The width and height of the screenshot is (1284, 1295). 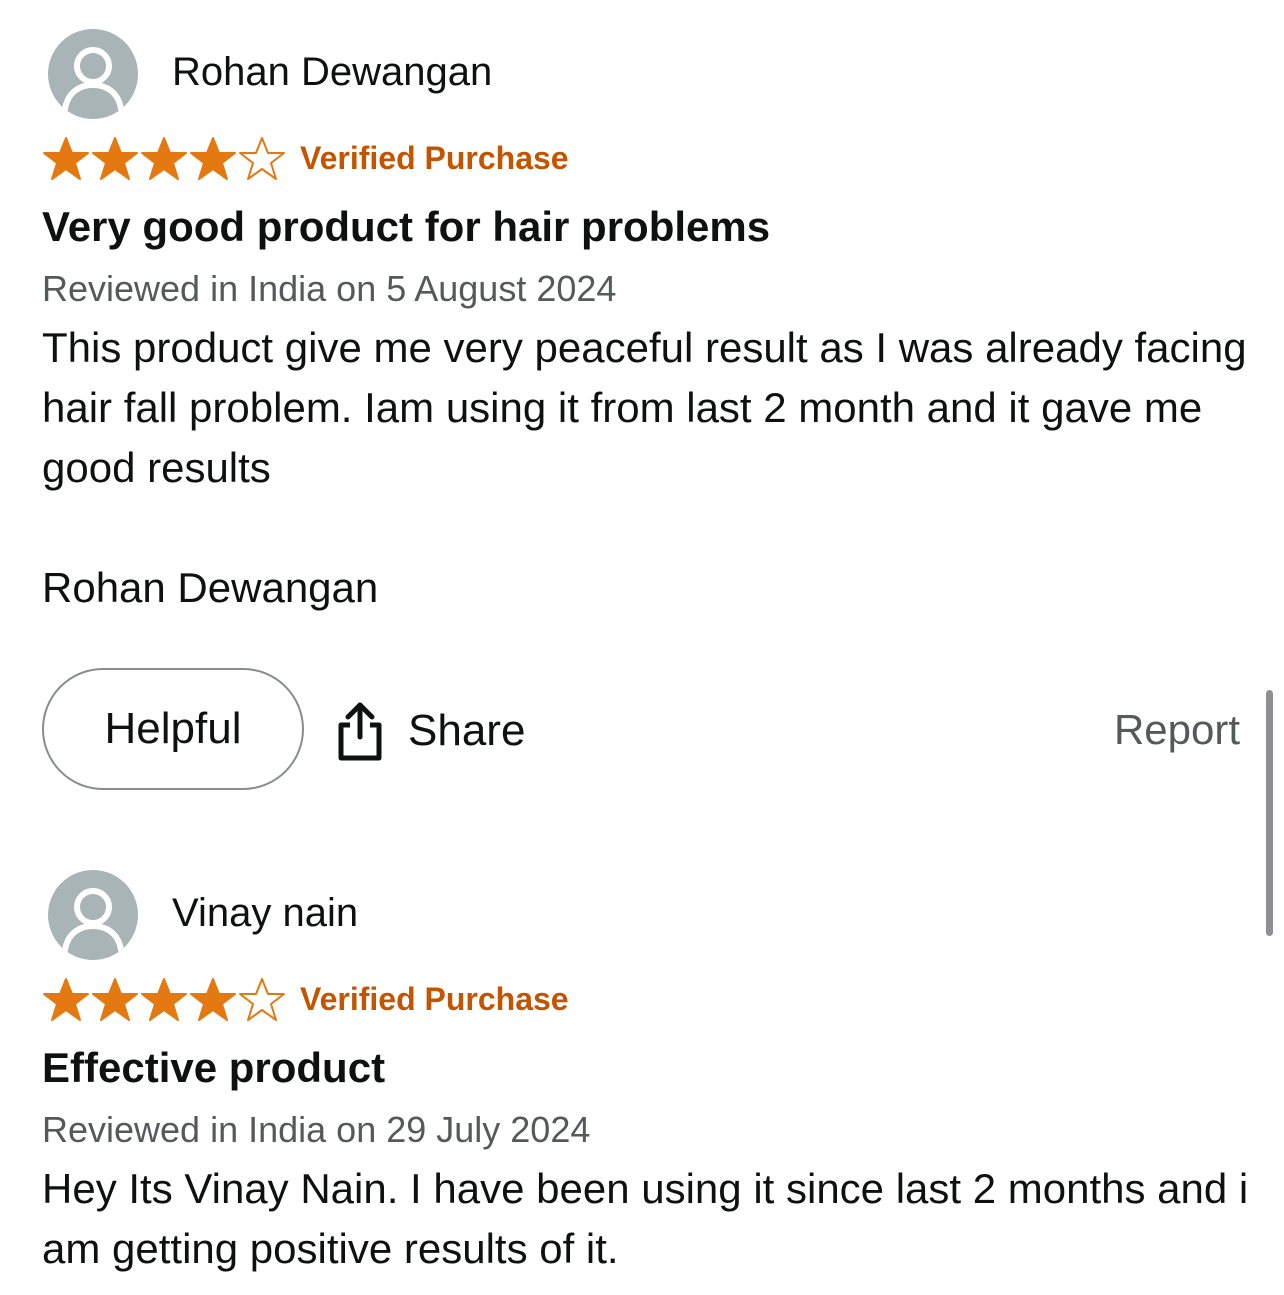 What do you see at coordinates (214, 1067) in the screenshot?
I see `review-title: Effective product` at bounding box center [214, 1067].